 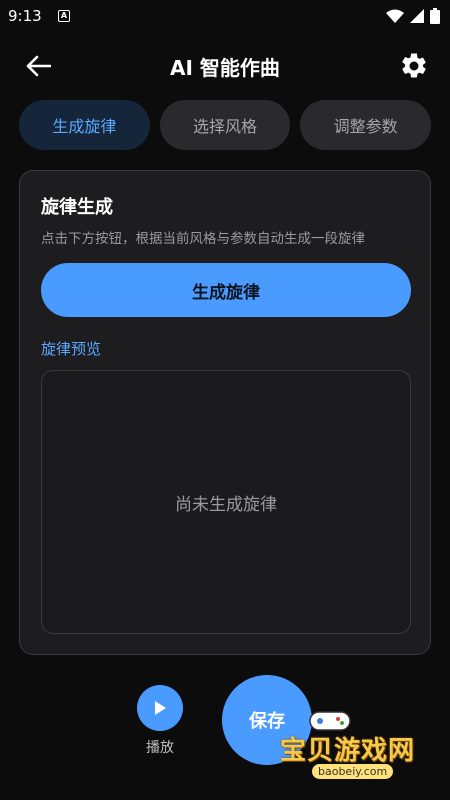 What do you see at coordinates (435, 16) in the screenshot?
I see `battery-icon` at bounding box center [435, 16].